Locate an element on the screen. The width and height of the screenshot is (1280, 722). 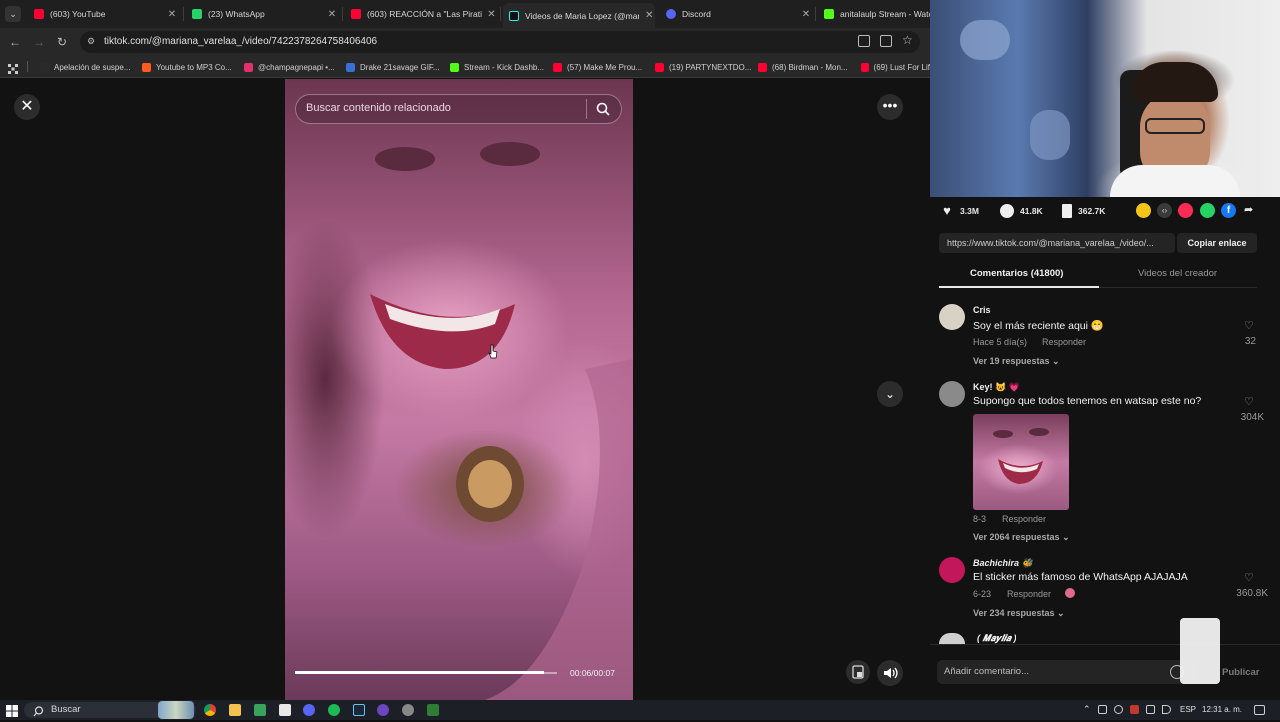
browser-tab: (23) WhatsApp ✕ is located at coordinates (262, 14).